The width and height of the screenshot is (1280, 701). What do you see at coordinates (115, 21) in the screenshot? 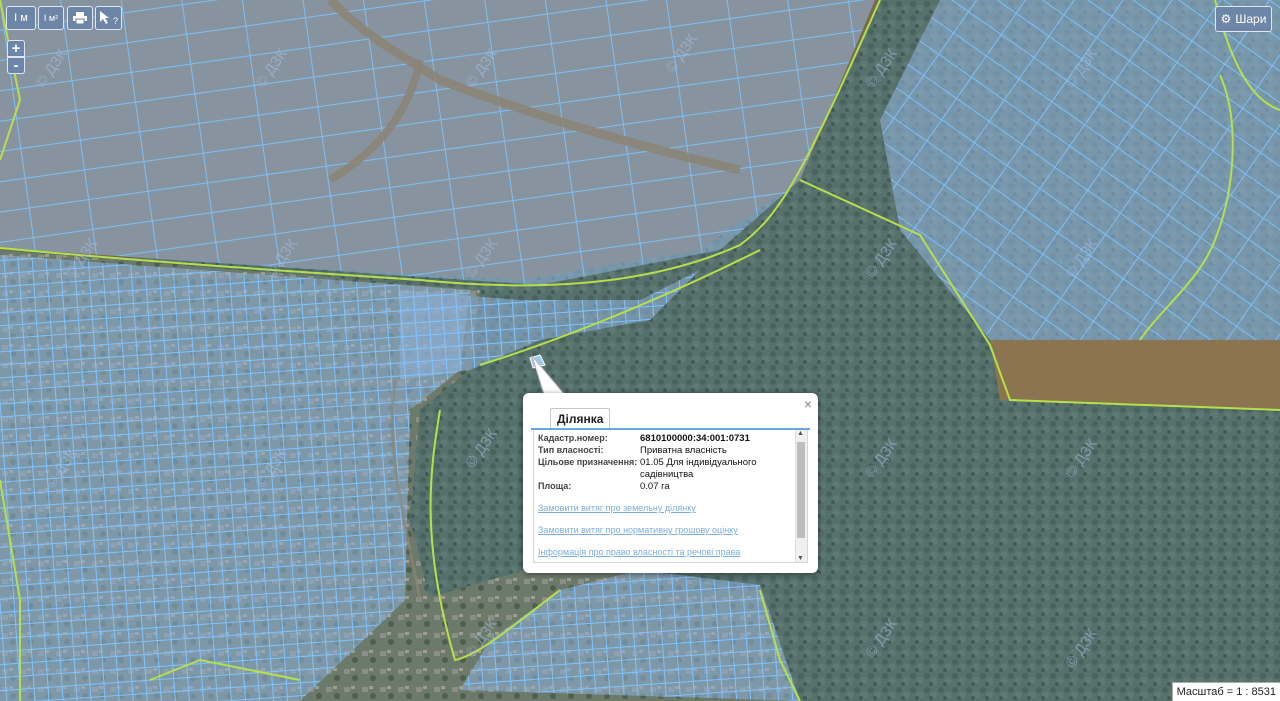
I see `identify-question-mark: ?` at bounding box center [115, 21].